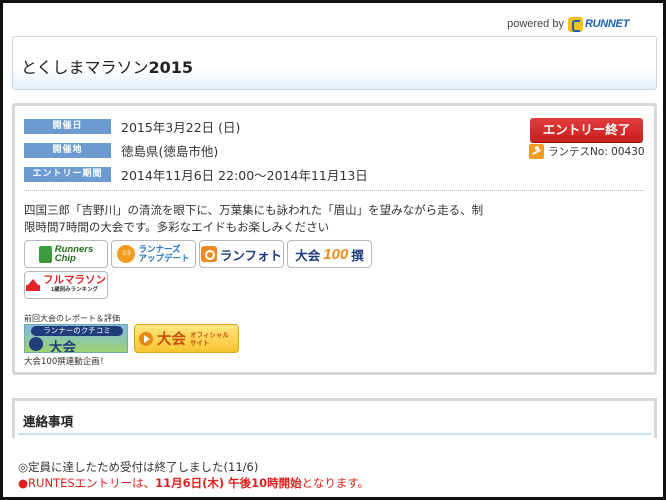 This screenshot has height=500, width=666. What do you see at coordinates (308, 255) in the screenshot?
I see `t100-prefix: 大会` at bounding box center [308, 255].